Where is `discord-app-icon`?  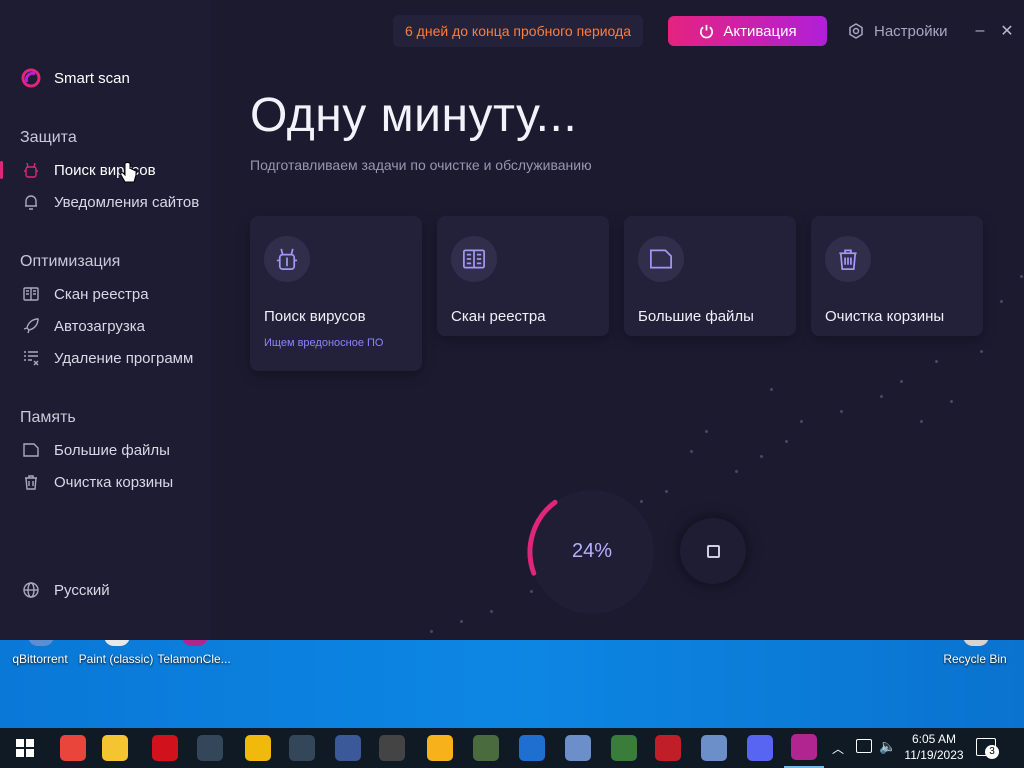
discord-app-icon is located at coordinates (760, 748).